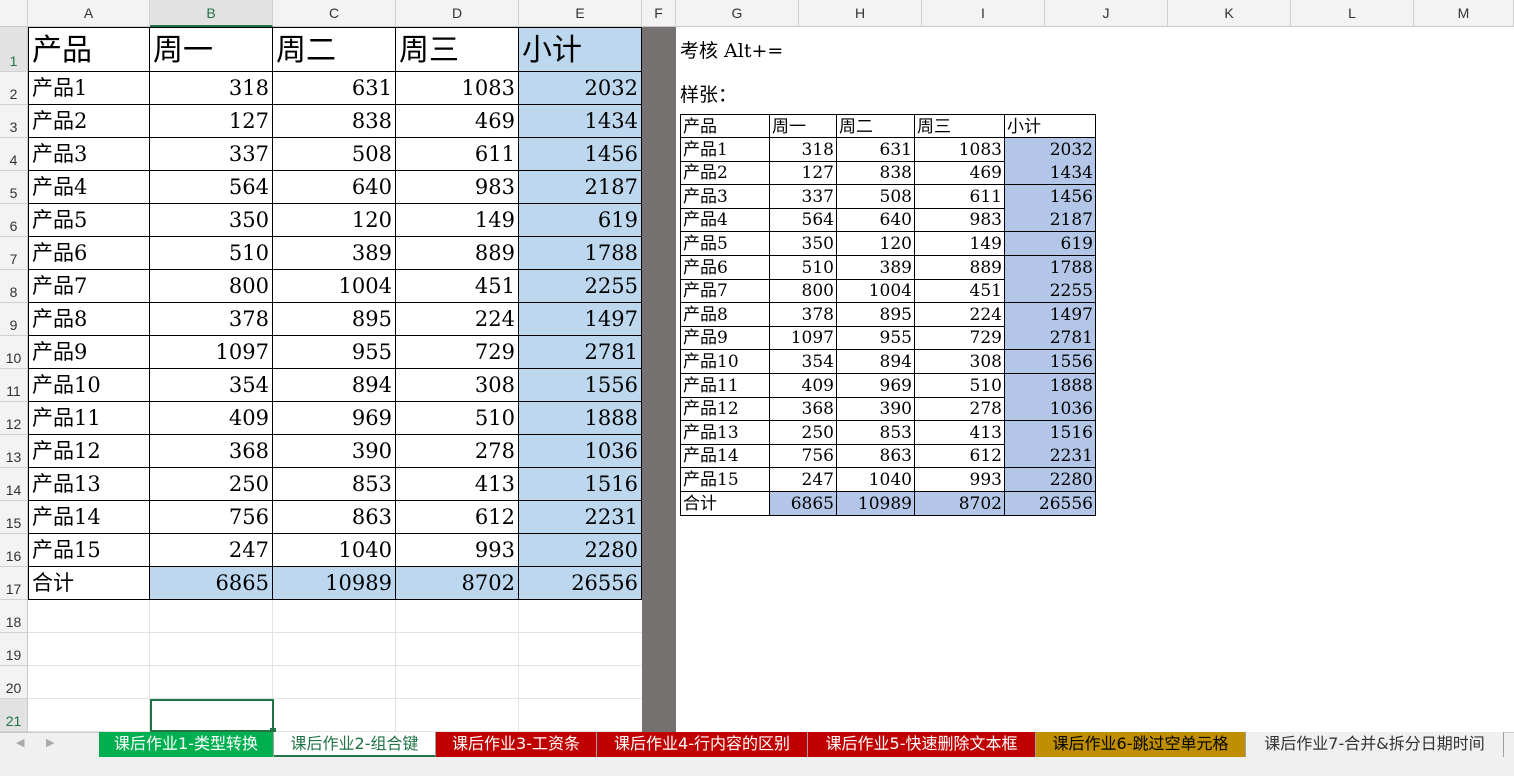 The width and height of the screenshot is (1514, 776). I want to click on sheet-tab-6: 课后作业6-跳过空单元格, so click(1141, 744).